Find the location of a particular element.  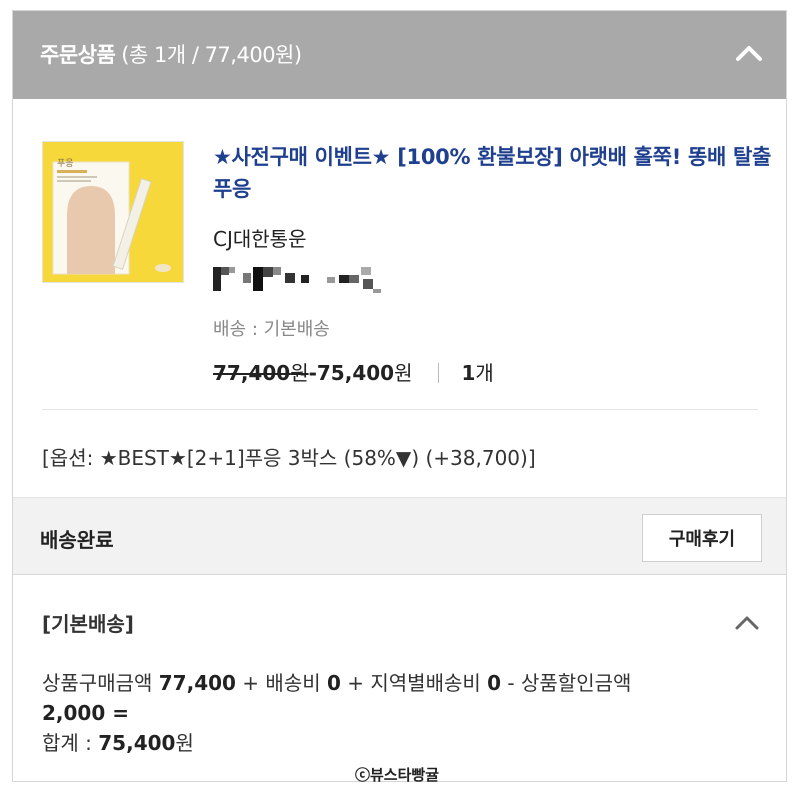

delivery-group-title: [기본배송] is located at coordinates (88, 624).